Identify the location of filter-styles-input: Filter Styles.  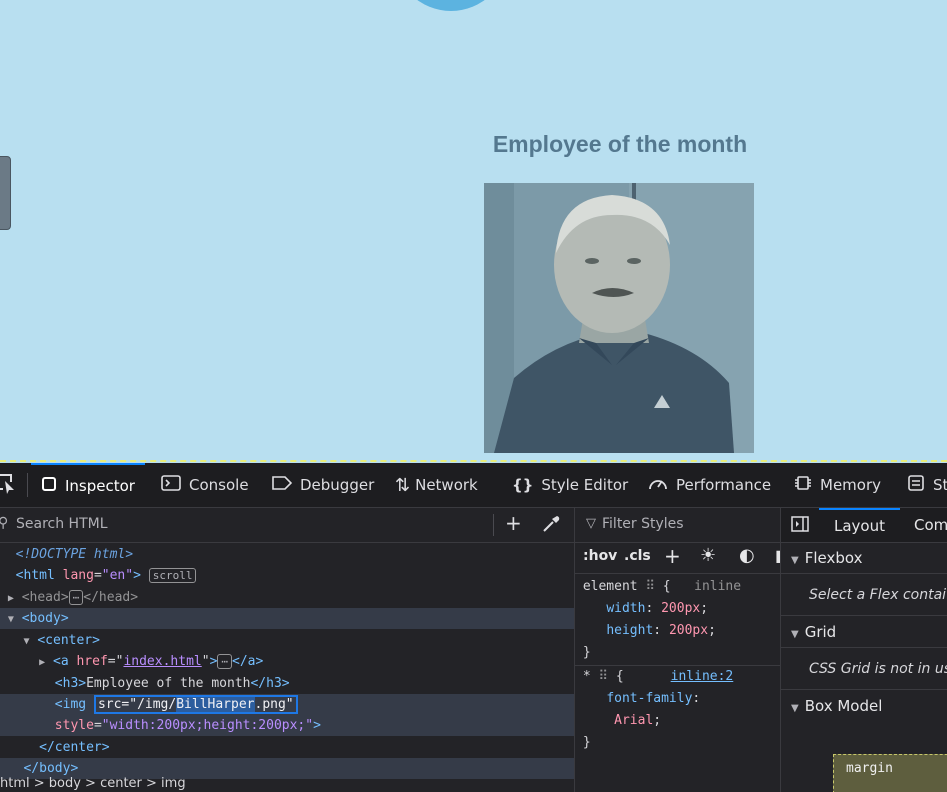
(643, 524).